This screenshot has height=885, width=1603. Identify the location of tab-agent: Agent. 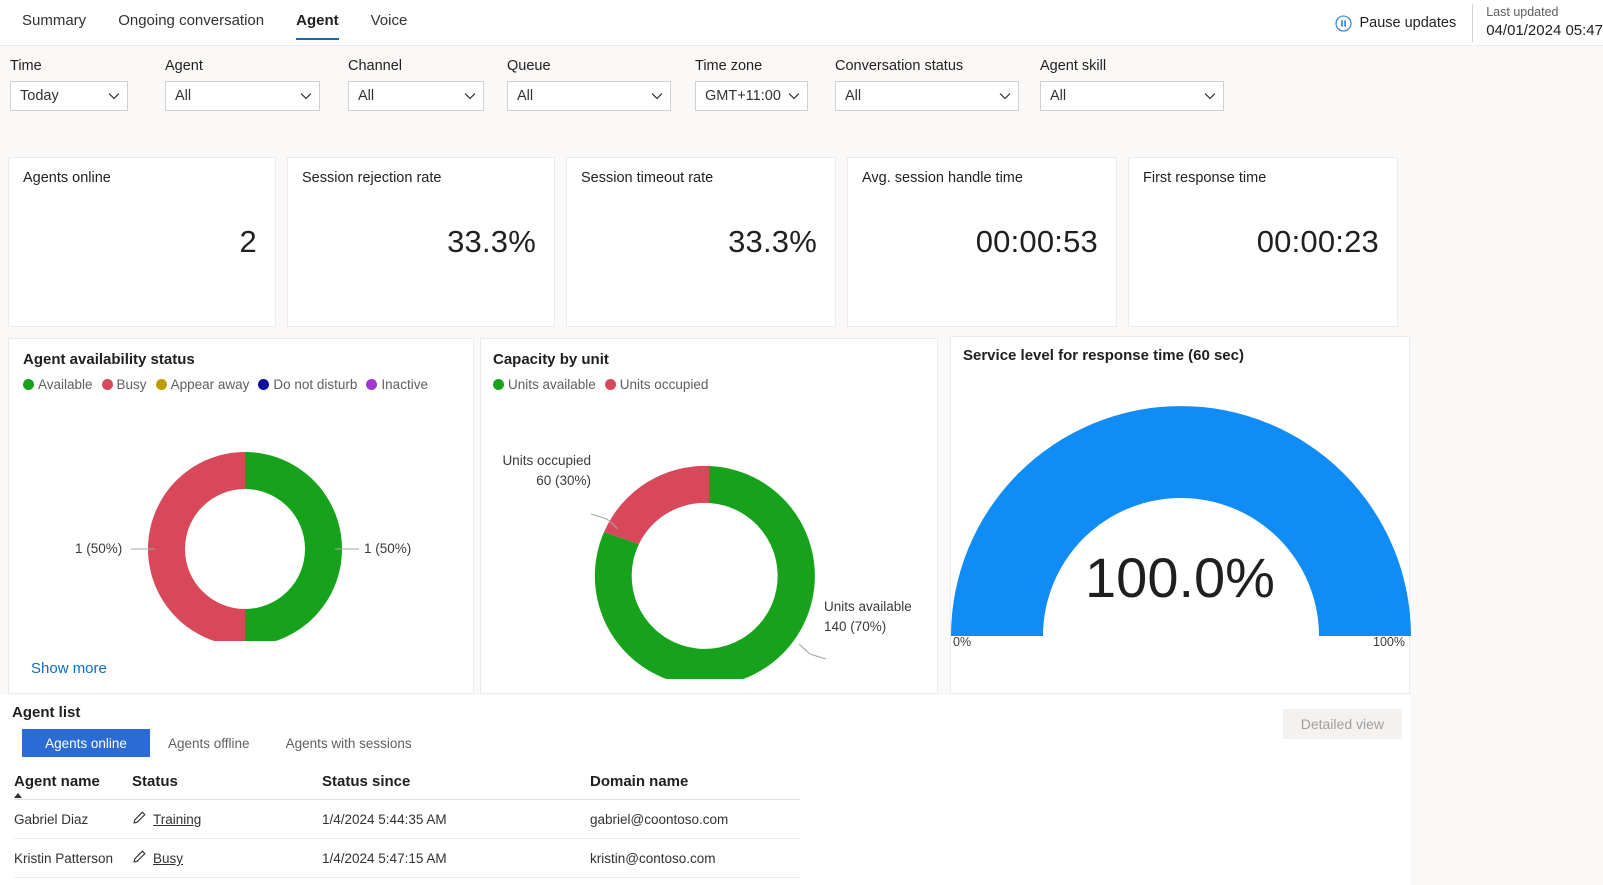
(317, 23).